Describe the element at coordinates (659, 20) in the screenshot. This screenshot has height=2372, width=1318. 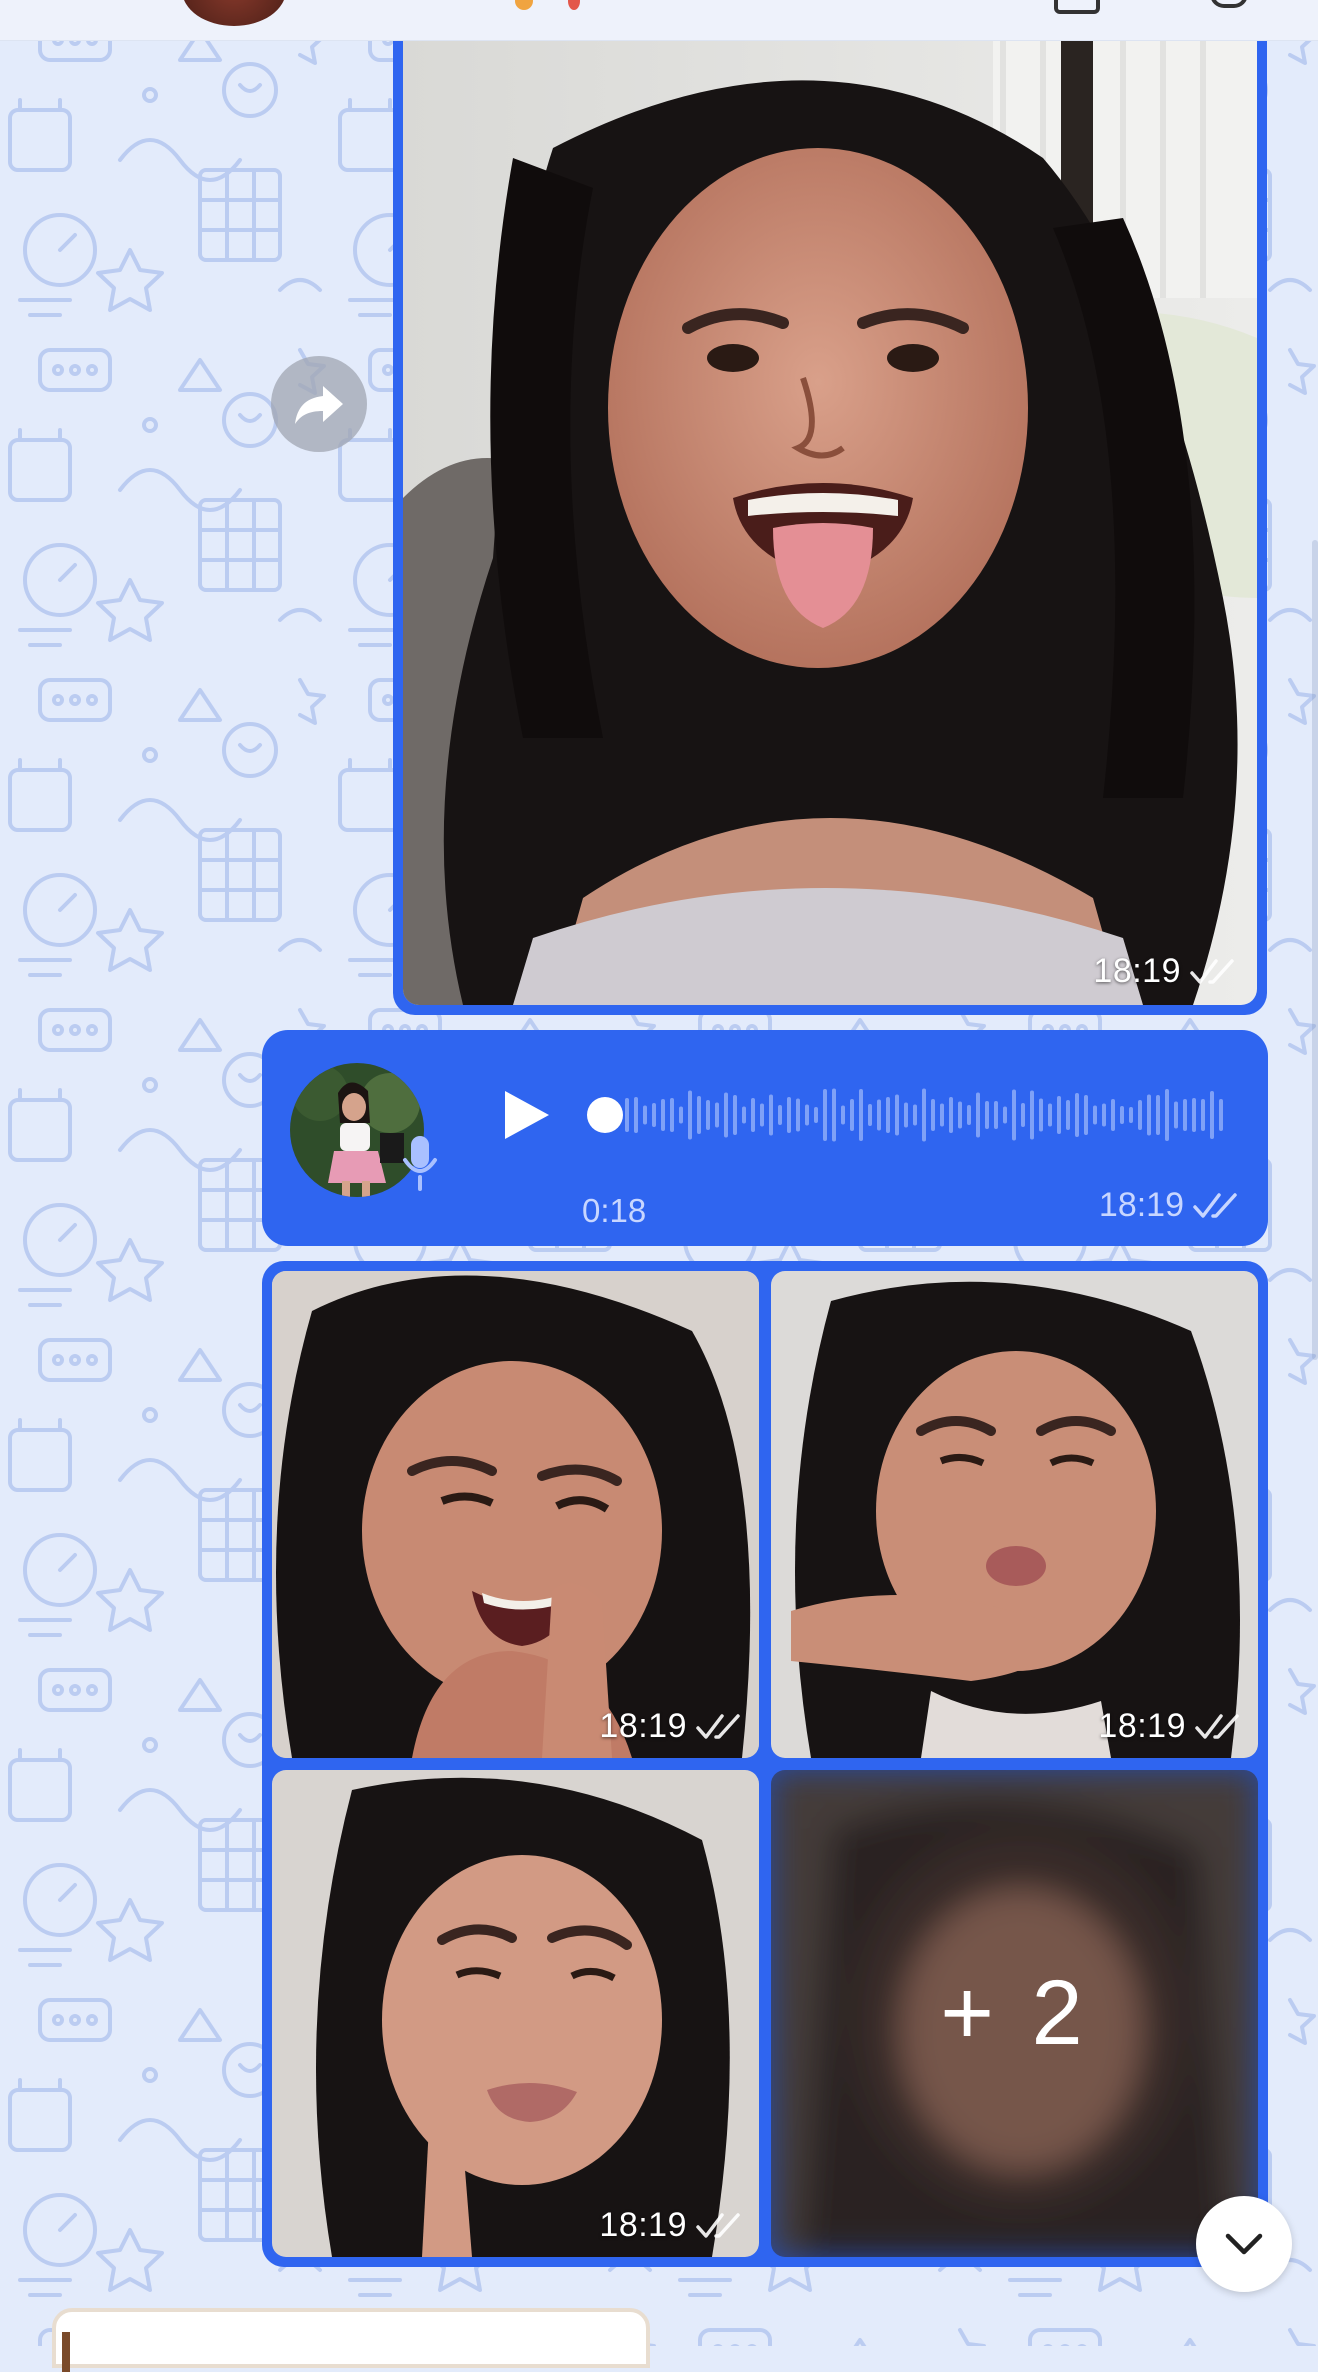
I see `chat-header` at that location.